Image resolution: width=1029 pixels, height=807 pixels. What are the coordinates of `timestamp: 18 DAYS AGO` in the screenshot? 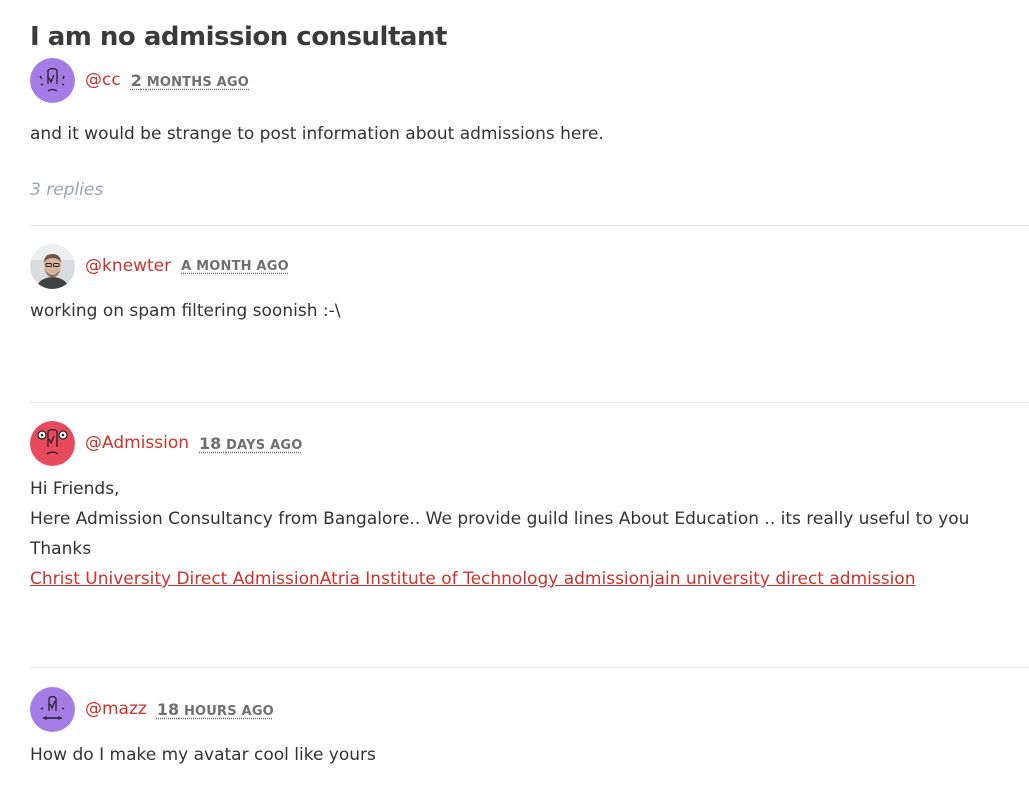 It's located at (250, 443).